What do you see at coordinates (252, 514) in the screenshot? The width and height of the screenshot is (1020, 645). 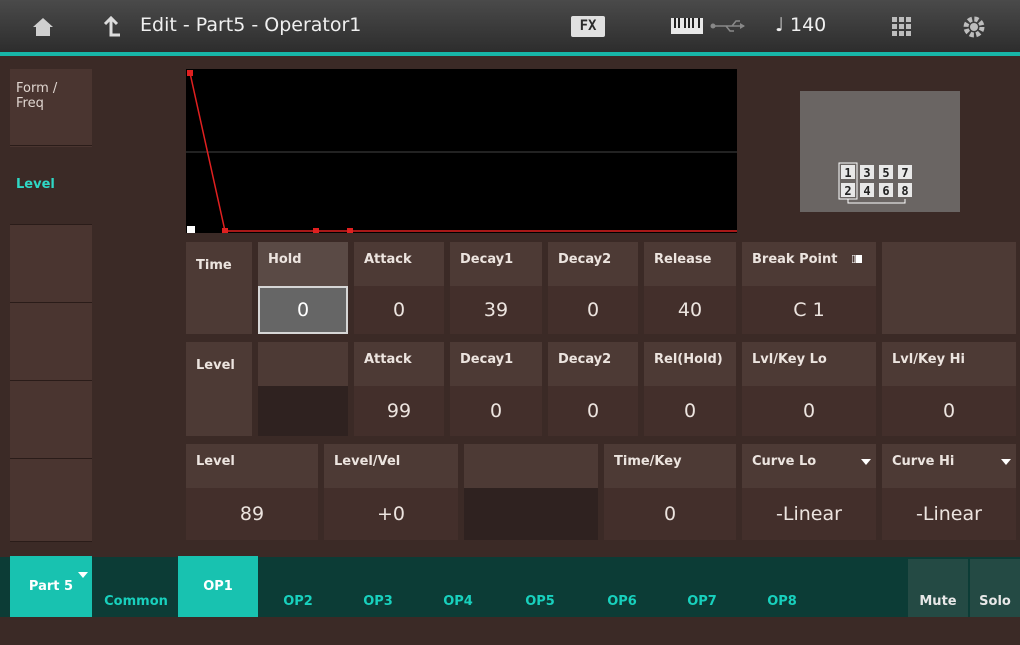 I see `level-value: 89` at bounding box center [252, 514].